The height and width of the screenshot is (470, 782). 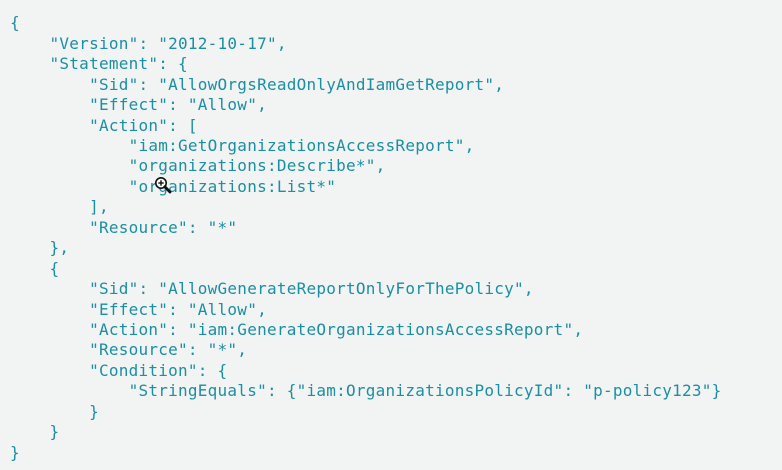 What do you see at coordinates (129, 349) in the screenshot?
I see `code-line-17: "Resource": "*",` at bounding box center [129, 349].